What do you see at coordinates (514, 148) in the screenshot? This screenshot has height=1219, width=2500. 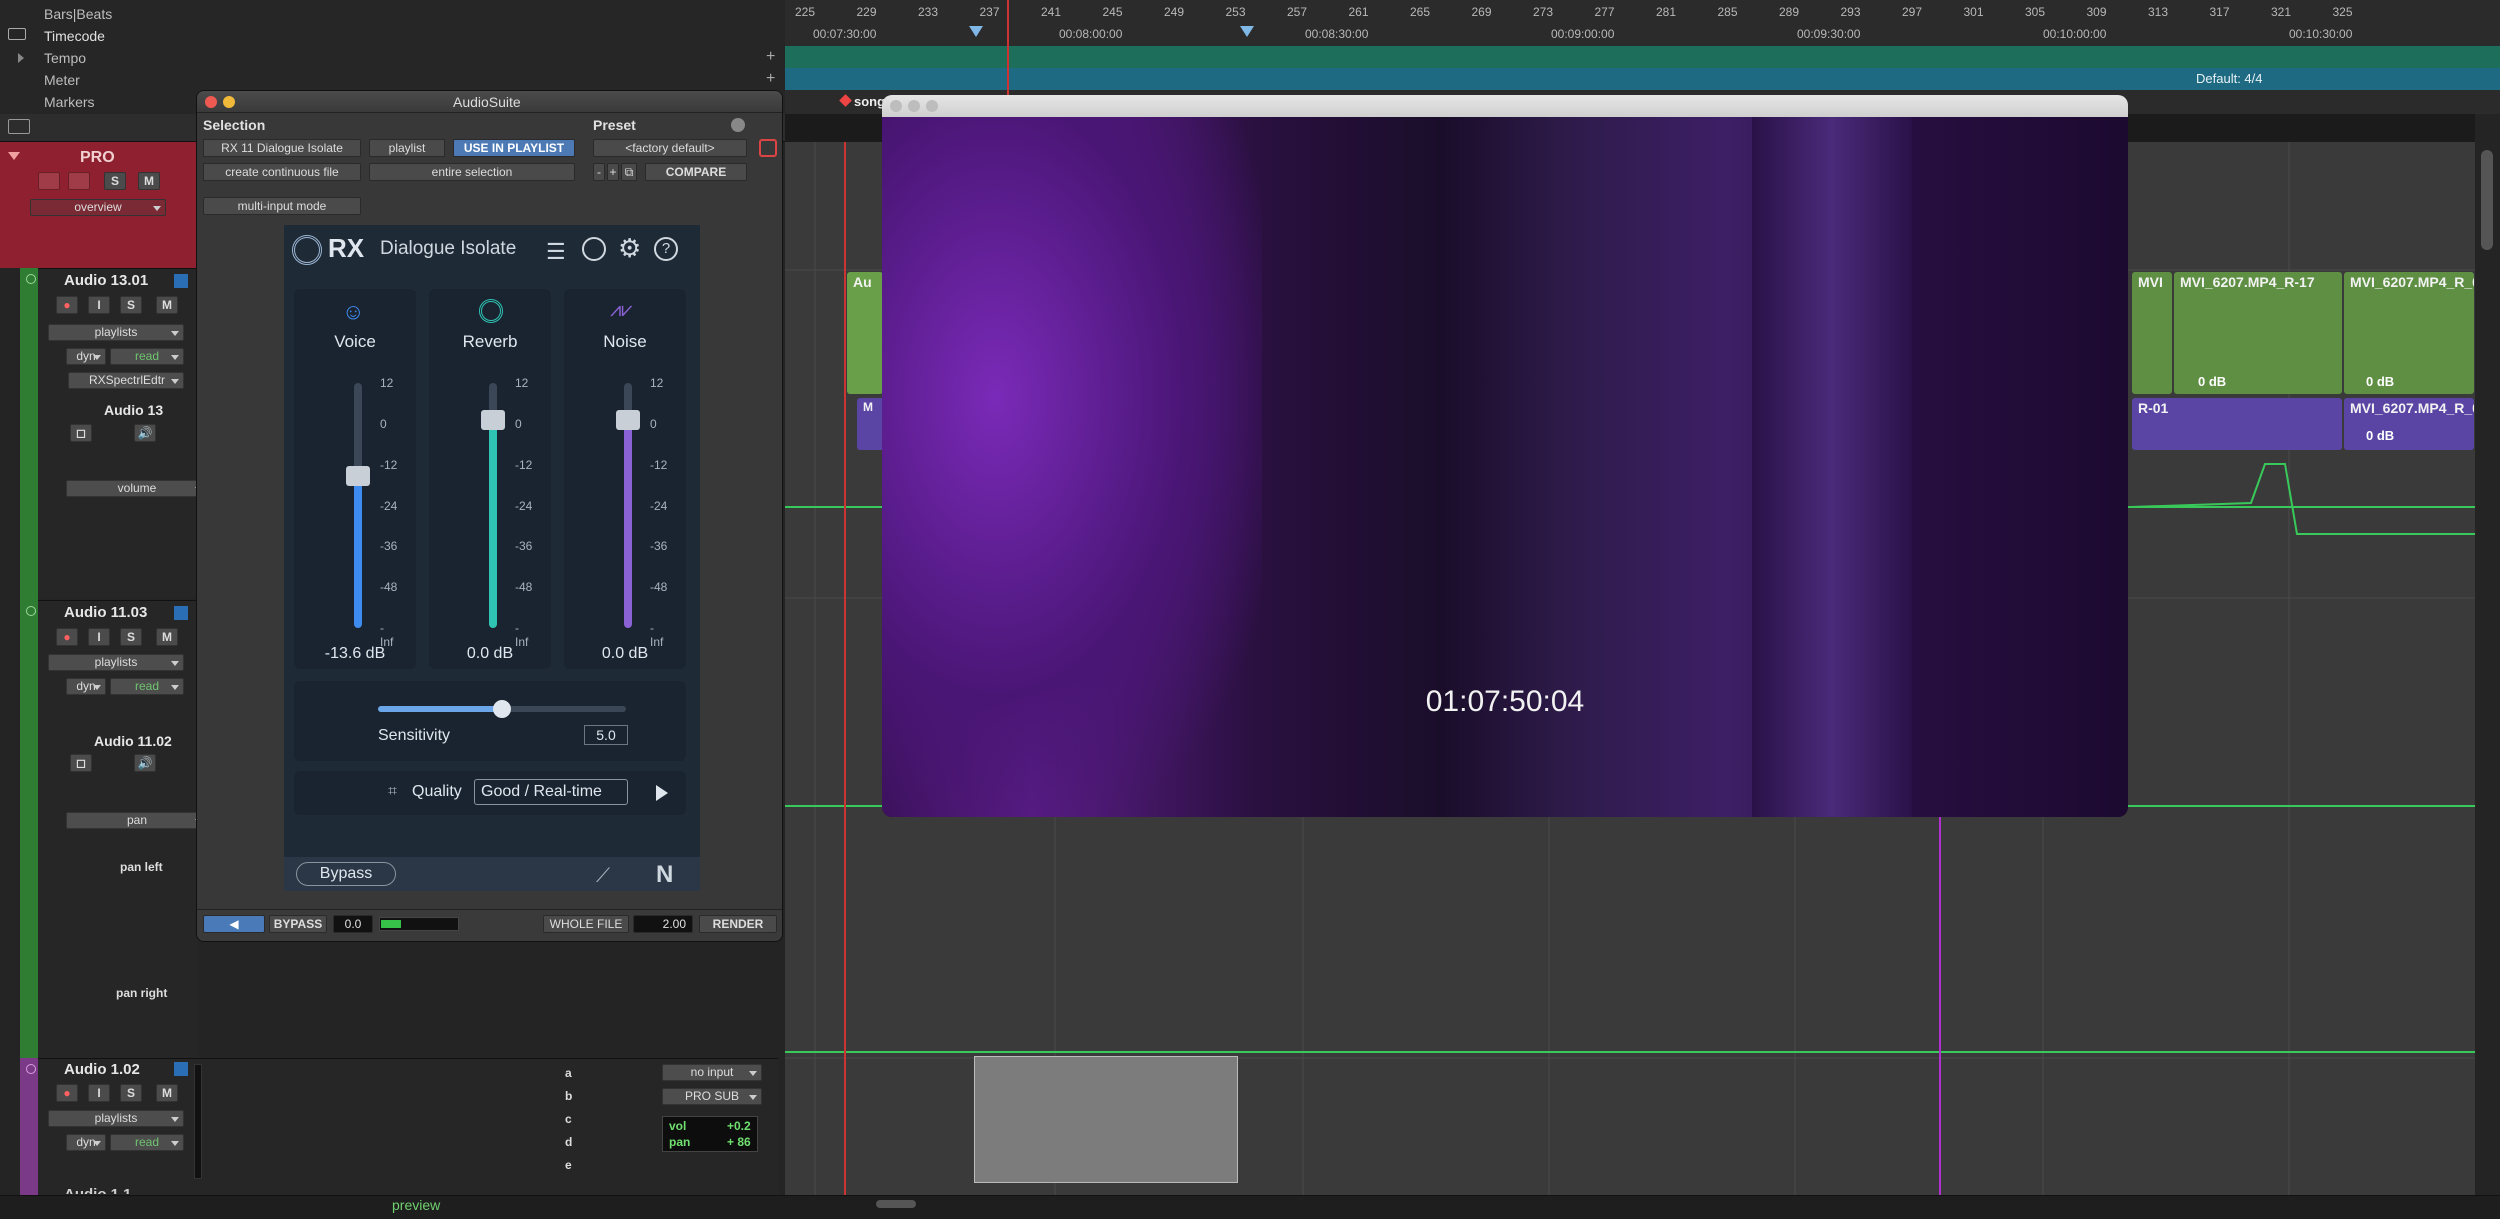 I see `use-in-playlist-button: USE IN PLAYLIST` at bounding box center [514, 148].